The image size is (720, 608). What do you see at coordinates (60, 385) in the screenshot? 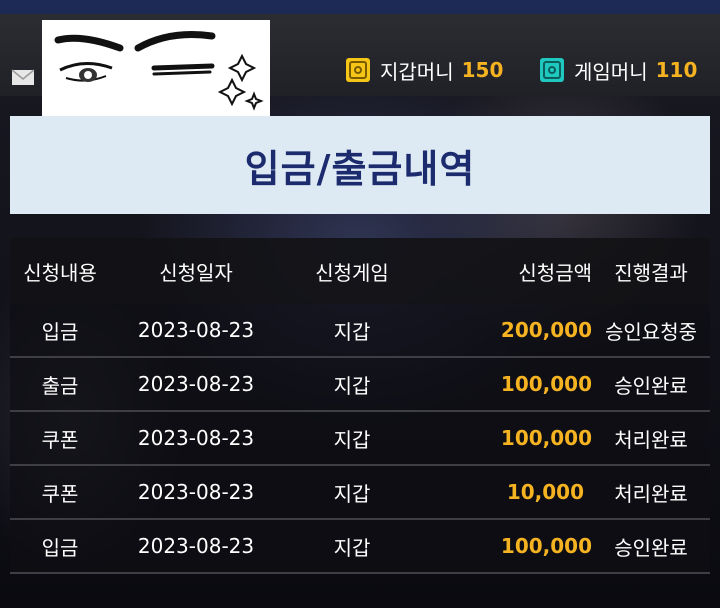
I see `request-type: 출금` at bounding box center [60, 385].